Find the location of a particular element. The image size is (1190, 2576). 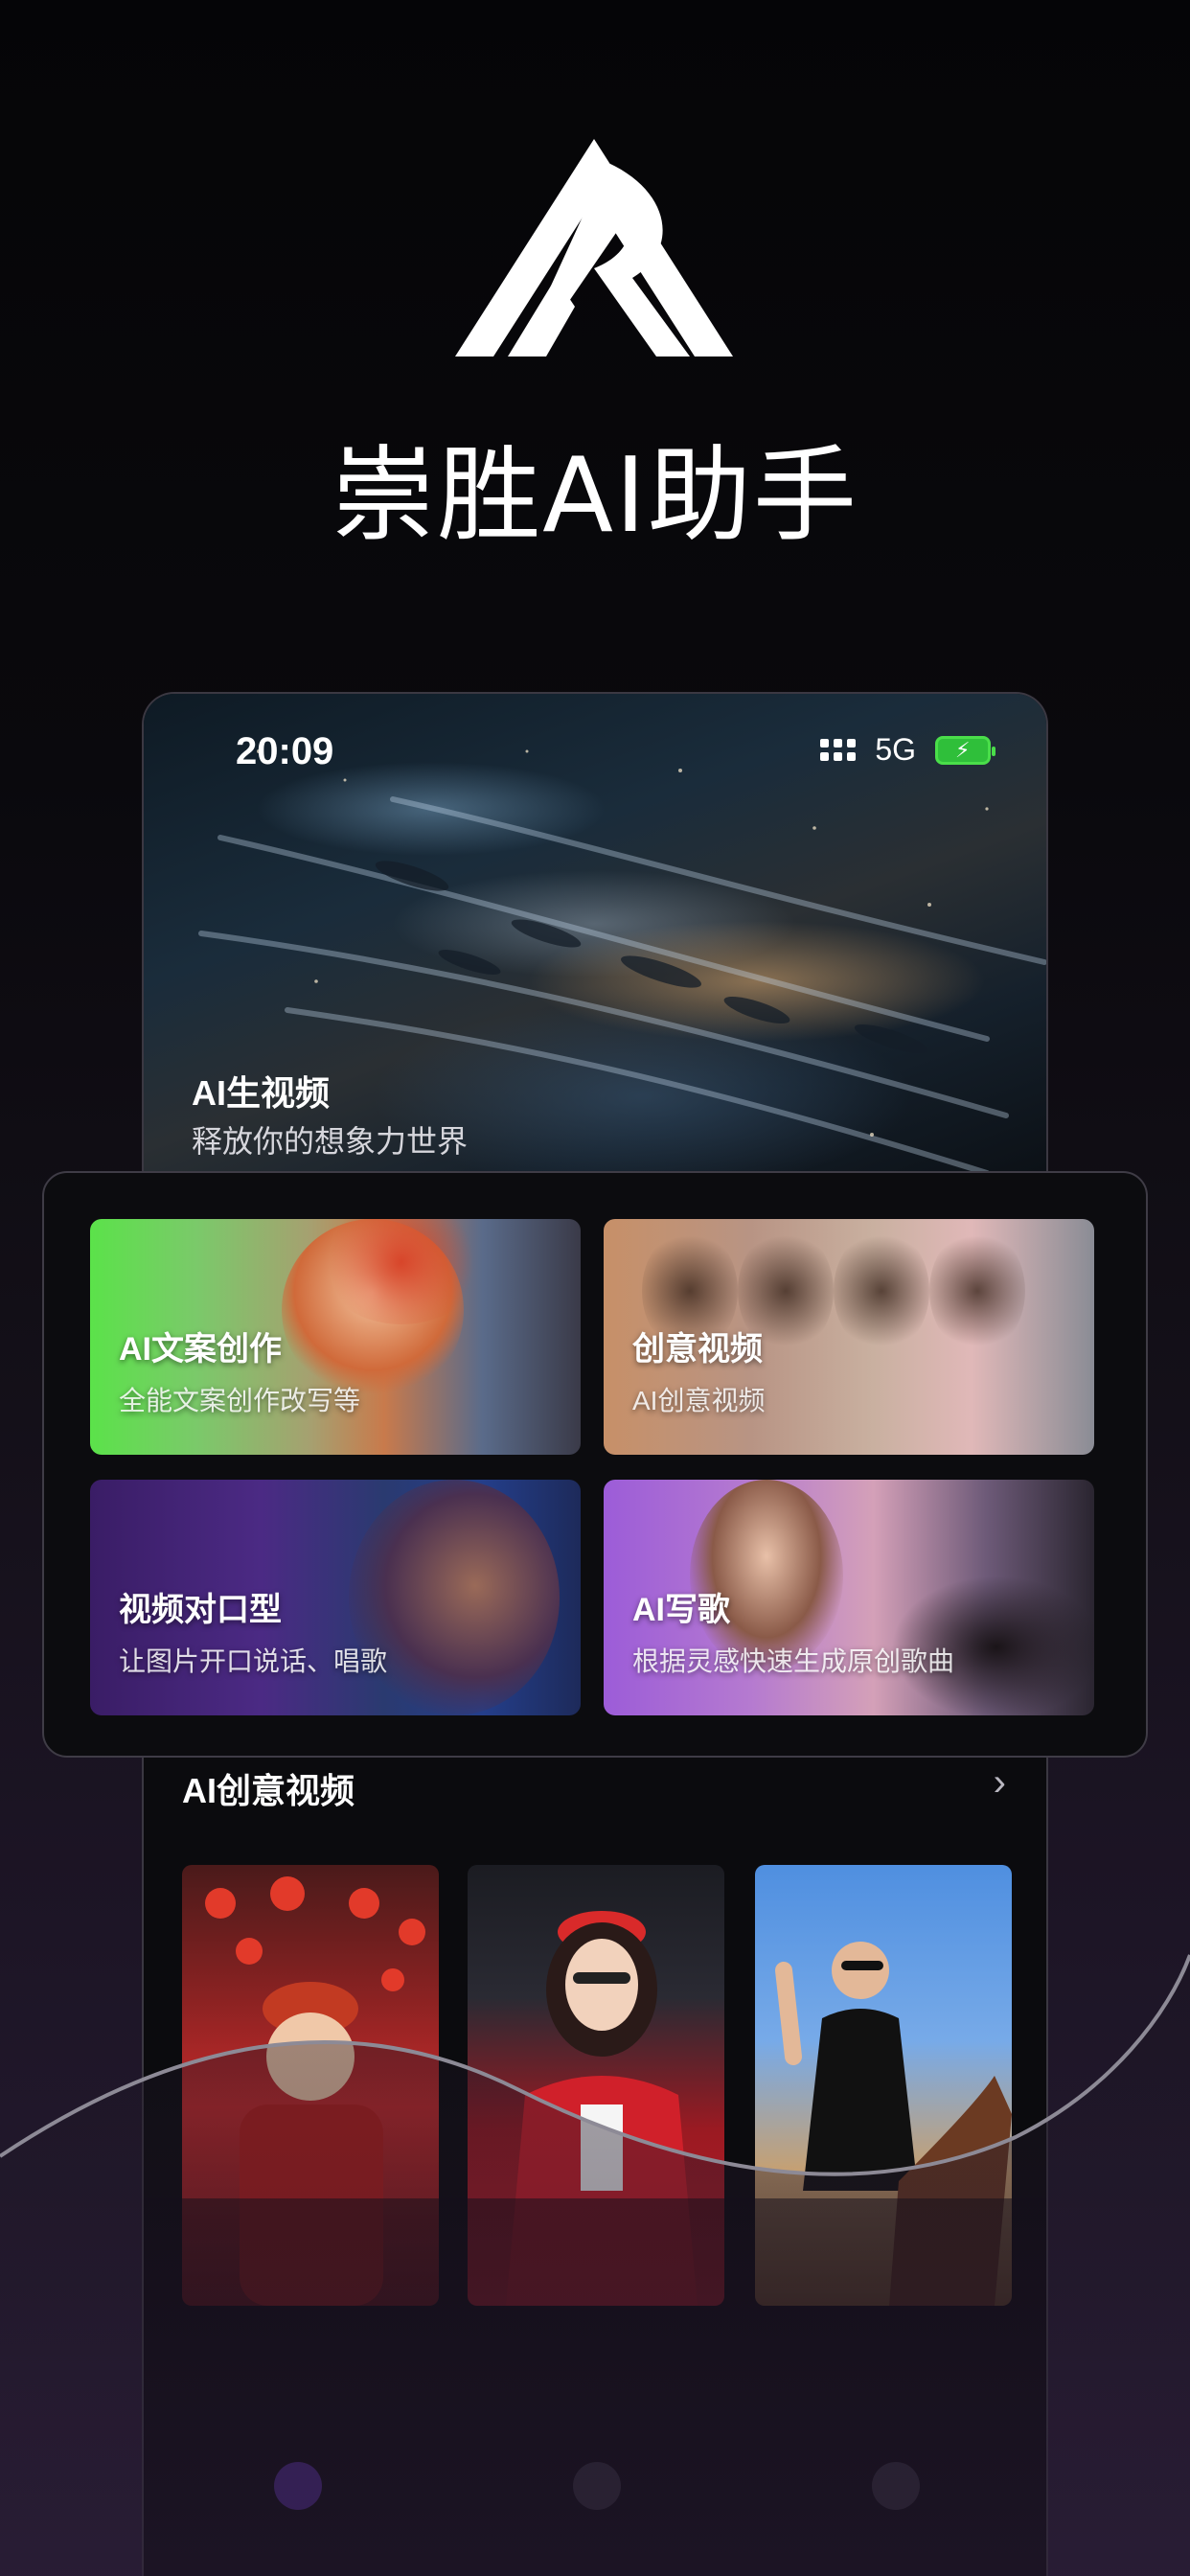

feature-title: AI文案创作 is located at coordinates (201, 1349).